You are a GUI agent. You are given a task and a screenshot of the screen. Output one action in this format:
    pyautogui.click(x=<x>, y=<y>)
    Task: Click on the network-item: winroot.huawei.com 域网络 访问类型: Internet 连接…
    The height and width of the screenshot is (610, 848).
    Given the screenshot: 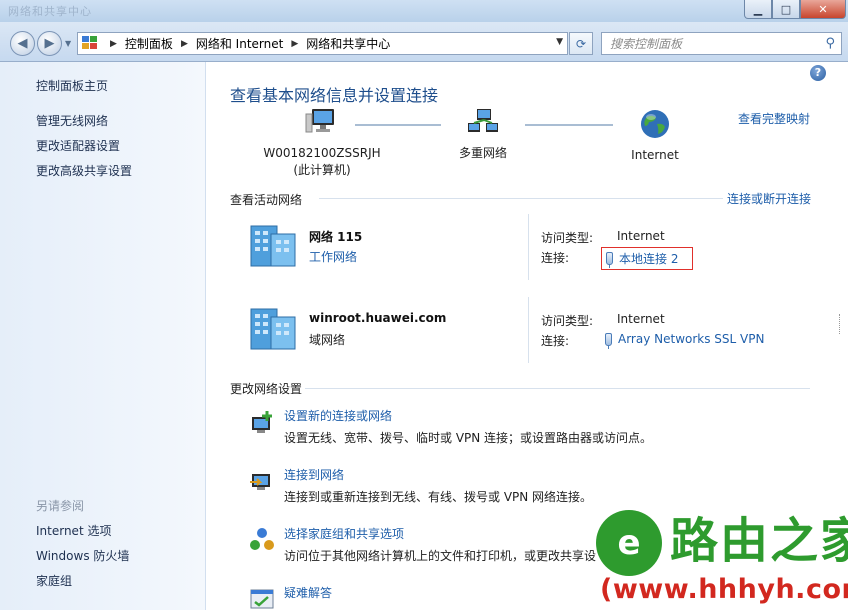 What is the action you would take?
    pyautogui.click(x=527, y=335)
    